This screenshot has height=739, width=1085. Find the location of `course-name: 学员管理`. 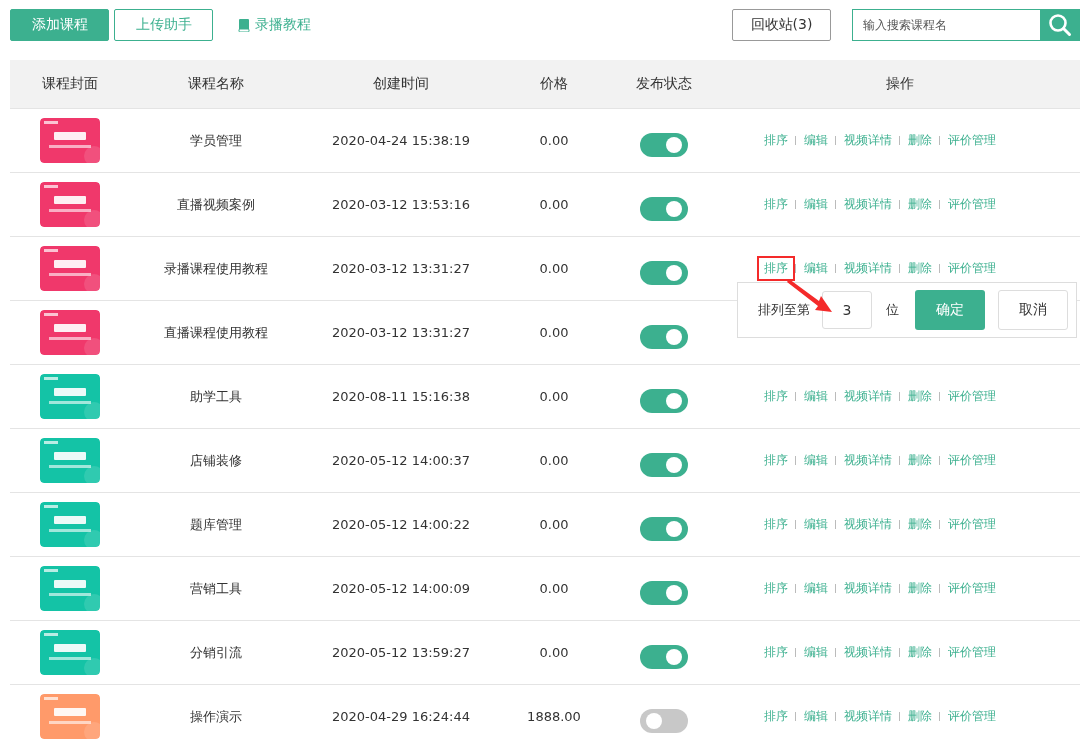

course-name: 学员管理 is located at coordinates (216, 140).